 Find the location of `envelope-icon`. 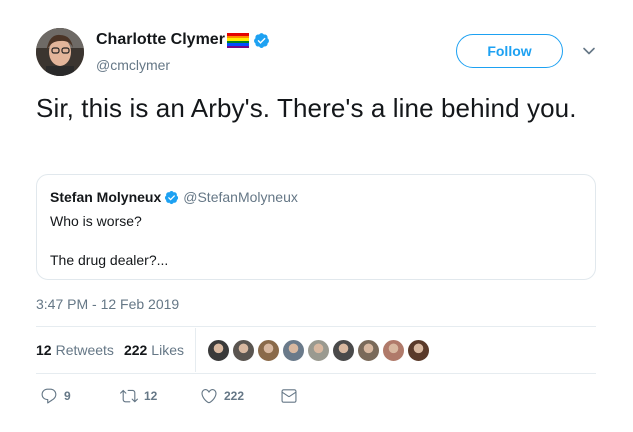

envelope-icon is located at coordinates (289, 396).